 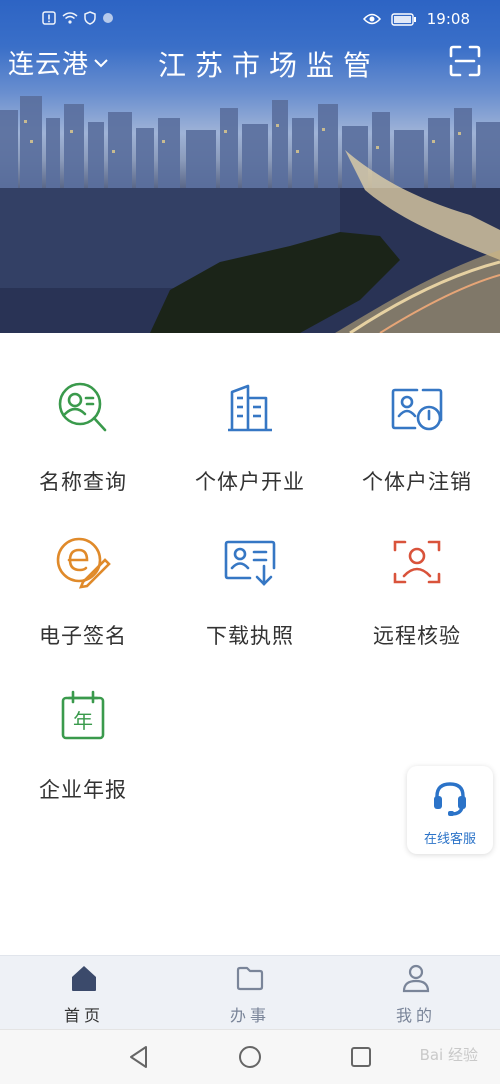 I want to click on online-service-button: 在线客服, so click(x=450, y=810).